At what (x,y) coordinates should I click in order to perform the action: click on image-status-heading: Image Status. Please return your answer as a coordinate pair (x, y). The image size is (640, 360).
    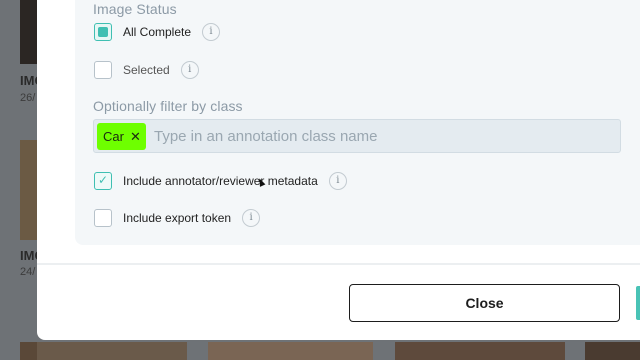
    Looking at the image, I should click on (135, 9).